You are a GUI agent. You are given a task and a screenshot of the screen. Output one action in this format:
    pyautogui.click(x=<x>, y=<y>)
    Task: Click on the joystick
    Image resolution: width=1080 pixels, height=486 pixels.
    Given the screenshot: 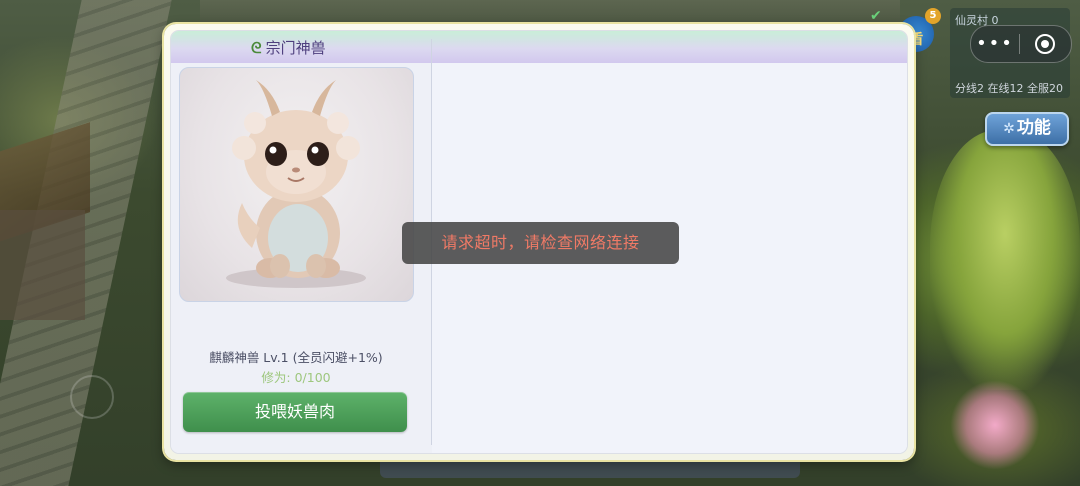 What is the action you would take?
    pyautogui.click(x=92, y=397)
    